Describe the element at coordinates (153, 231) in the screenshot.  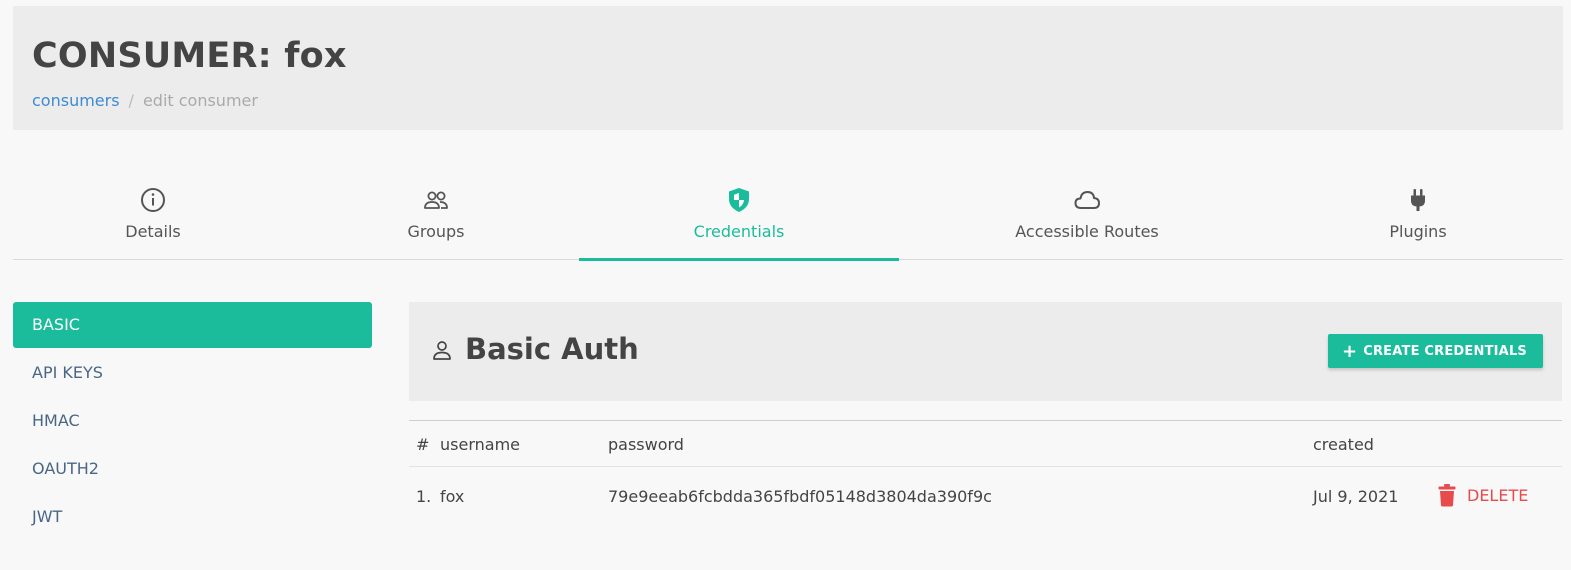
I see `tab-details-label: Details` at that location.